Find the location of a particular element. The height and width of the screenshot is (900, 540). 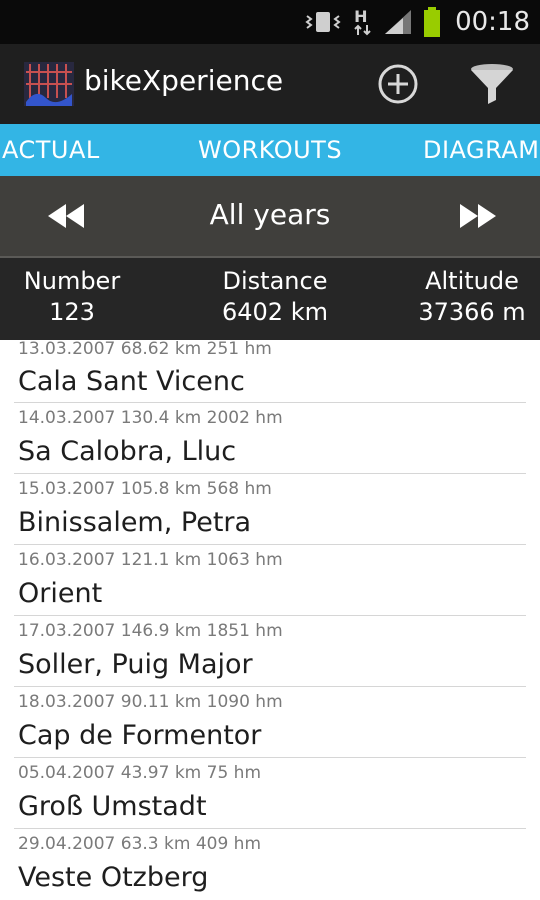

vibrate-icon is located at coordinates (323, 22).